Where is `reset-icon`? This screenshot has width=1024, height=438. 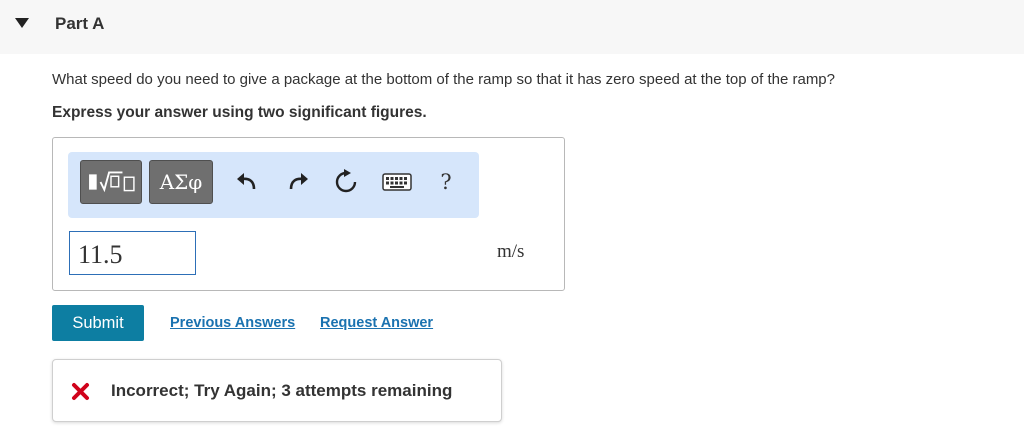 reset-icon is located at coordinates (346, 182).